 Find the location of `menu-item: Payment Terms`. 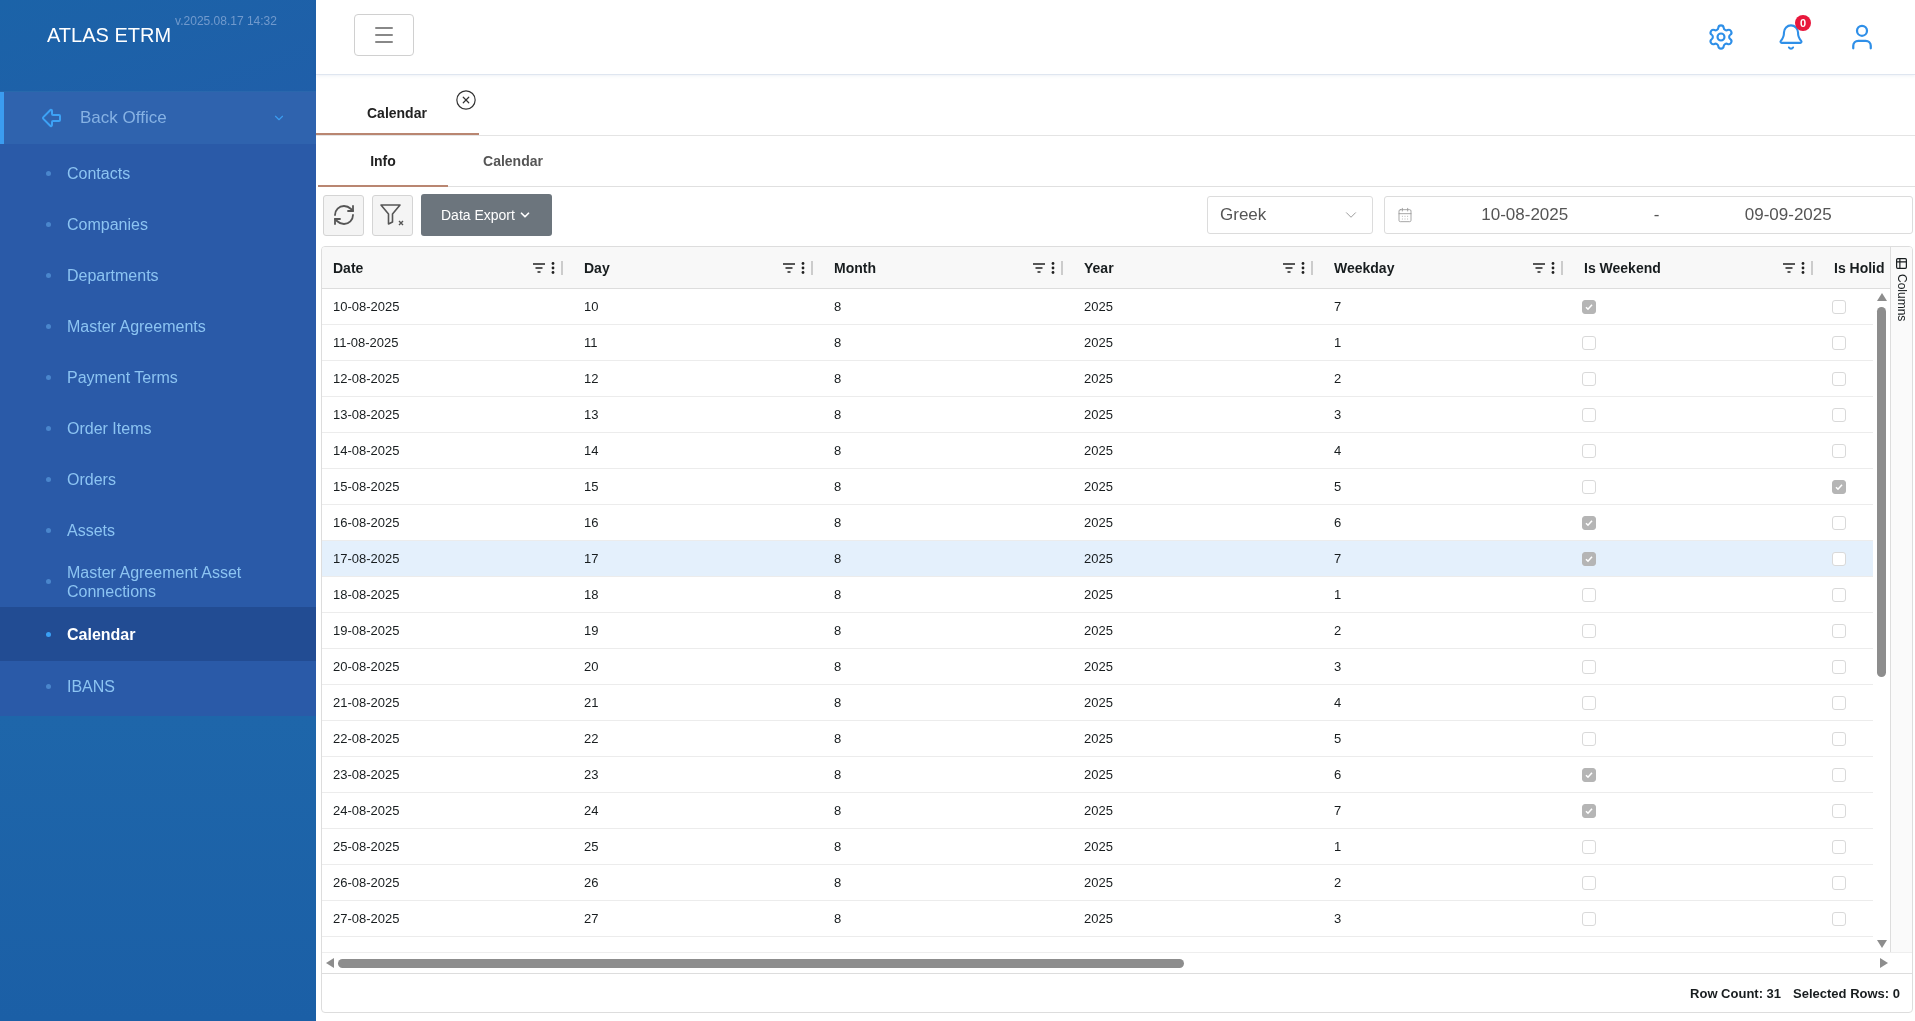

menu-item: Payment Terms is located at coordinates (158, 377).